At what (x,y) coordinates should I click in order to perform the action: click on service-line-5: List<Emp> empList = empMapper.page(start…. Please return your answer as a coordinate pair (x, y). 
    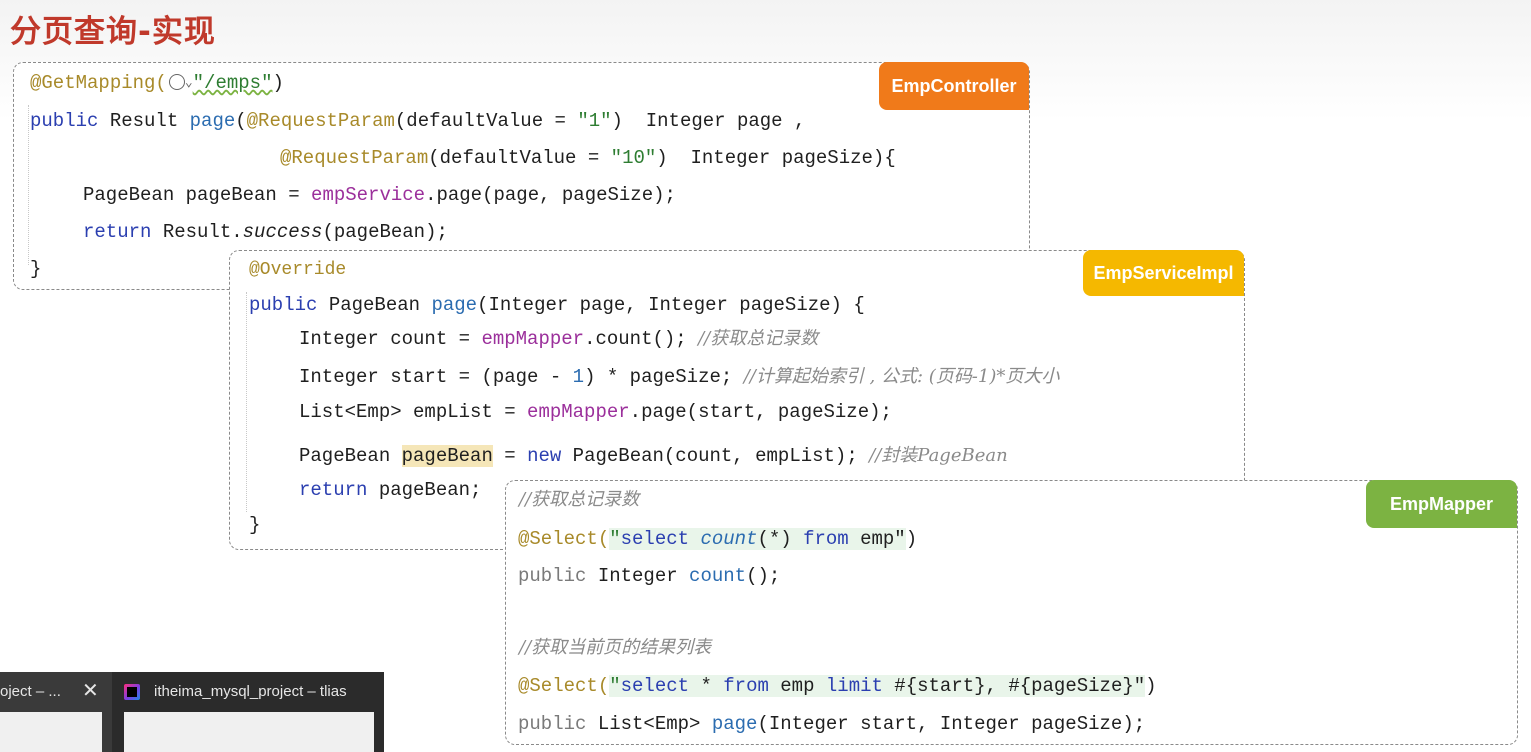
    Looking at the image, I should click on (595, 412).